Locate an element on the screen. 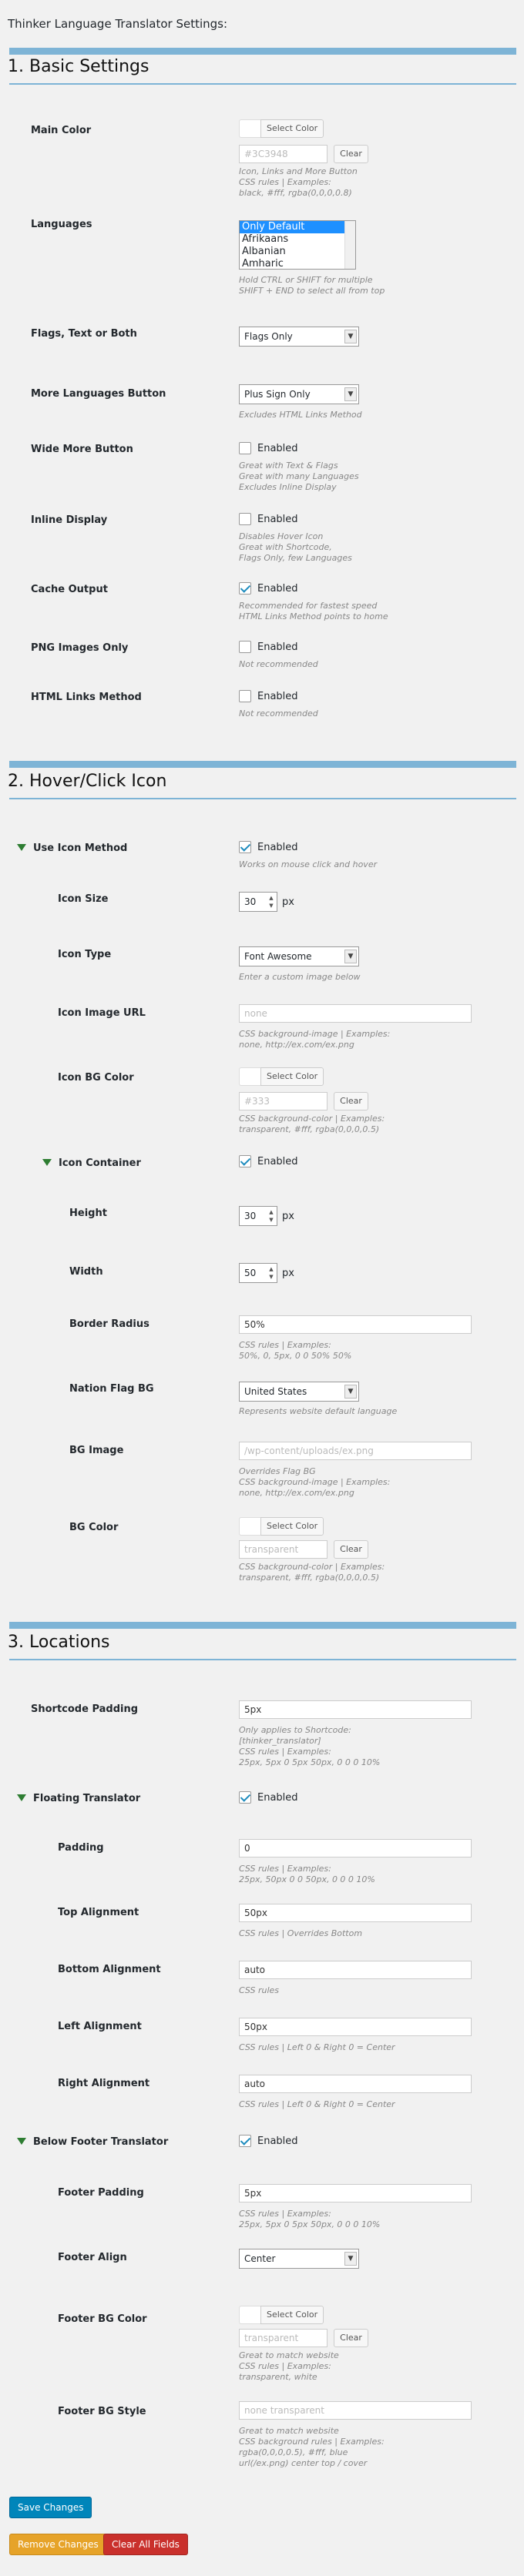  section-rule is located at coordinates (262, 84).